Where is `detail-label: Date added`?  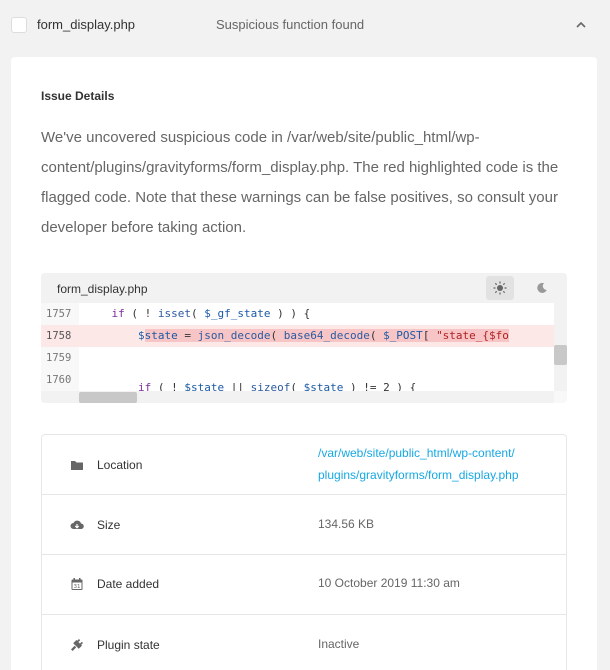 detail-label: Date added is located at coordinates (128, 584).